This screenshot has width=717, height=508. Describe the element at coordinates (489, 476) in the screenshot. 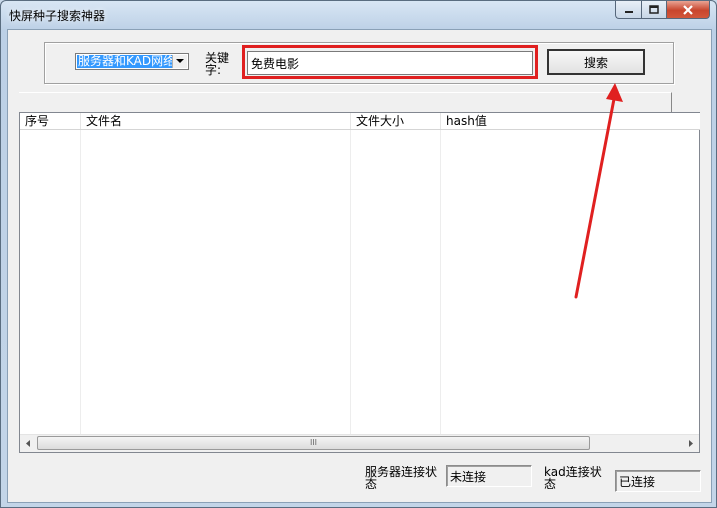

I see `server-status-value: 未连接` at that location.